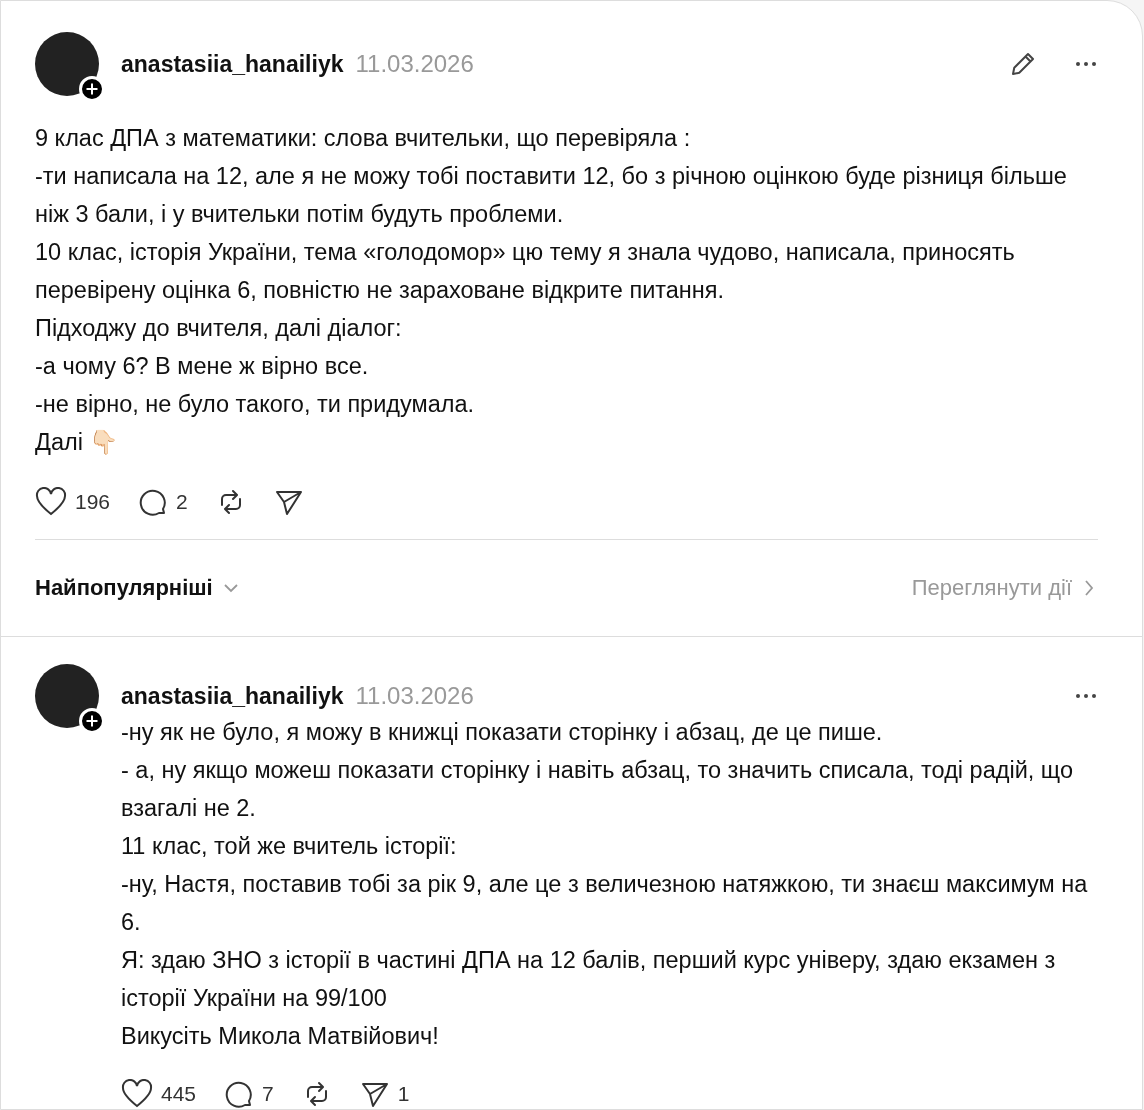  What do you see at coordinates (93, 502) in the screenshot?
I see `action-count: 196` at bounding box center [93, 502].